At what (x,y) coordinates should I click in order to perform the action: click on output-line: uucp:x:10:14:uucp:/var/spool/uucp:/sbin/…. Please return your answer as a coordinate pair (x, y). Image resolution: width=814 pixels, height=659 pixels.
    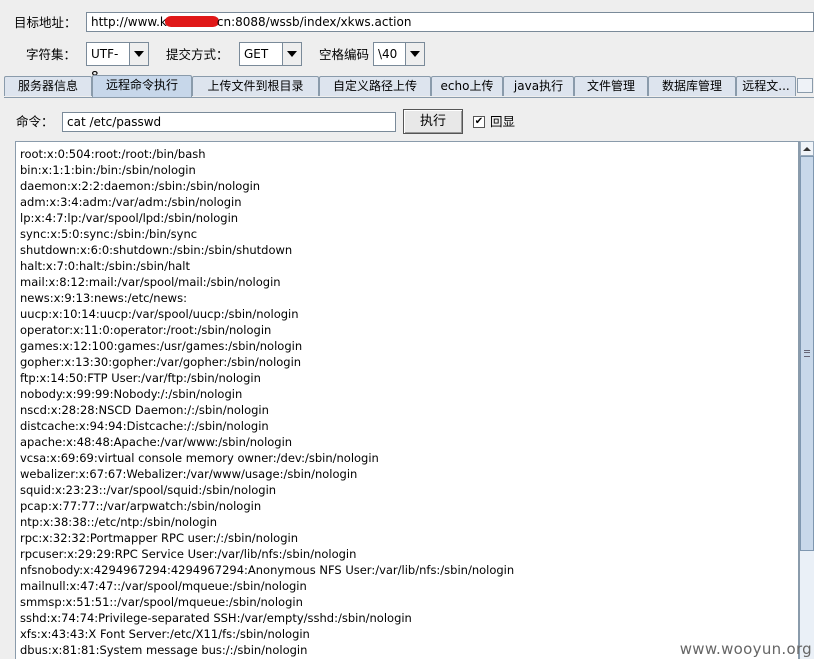
    Looking at the image, I should click on (159, 314).